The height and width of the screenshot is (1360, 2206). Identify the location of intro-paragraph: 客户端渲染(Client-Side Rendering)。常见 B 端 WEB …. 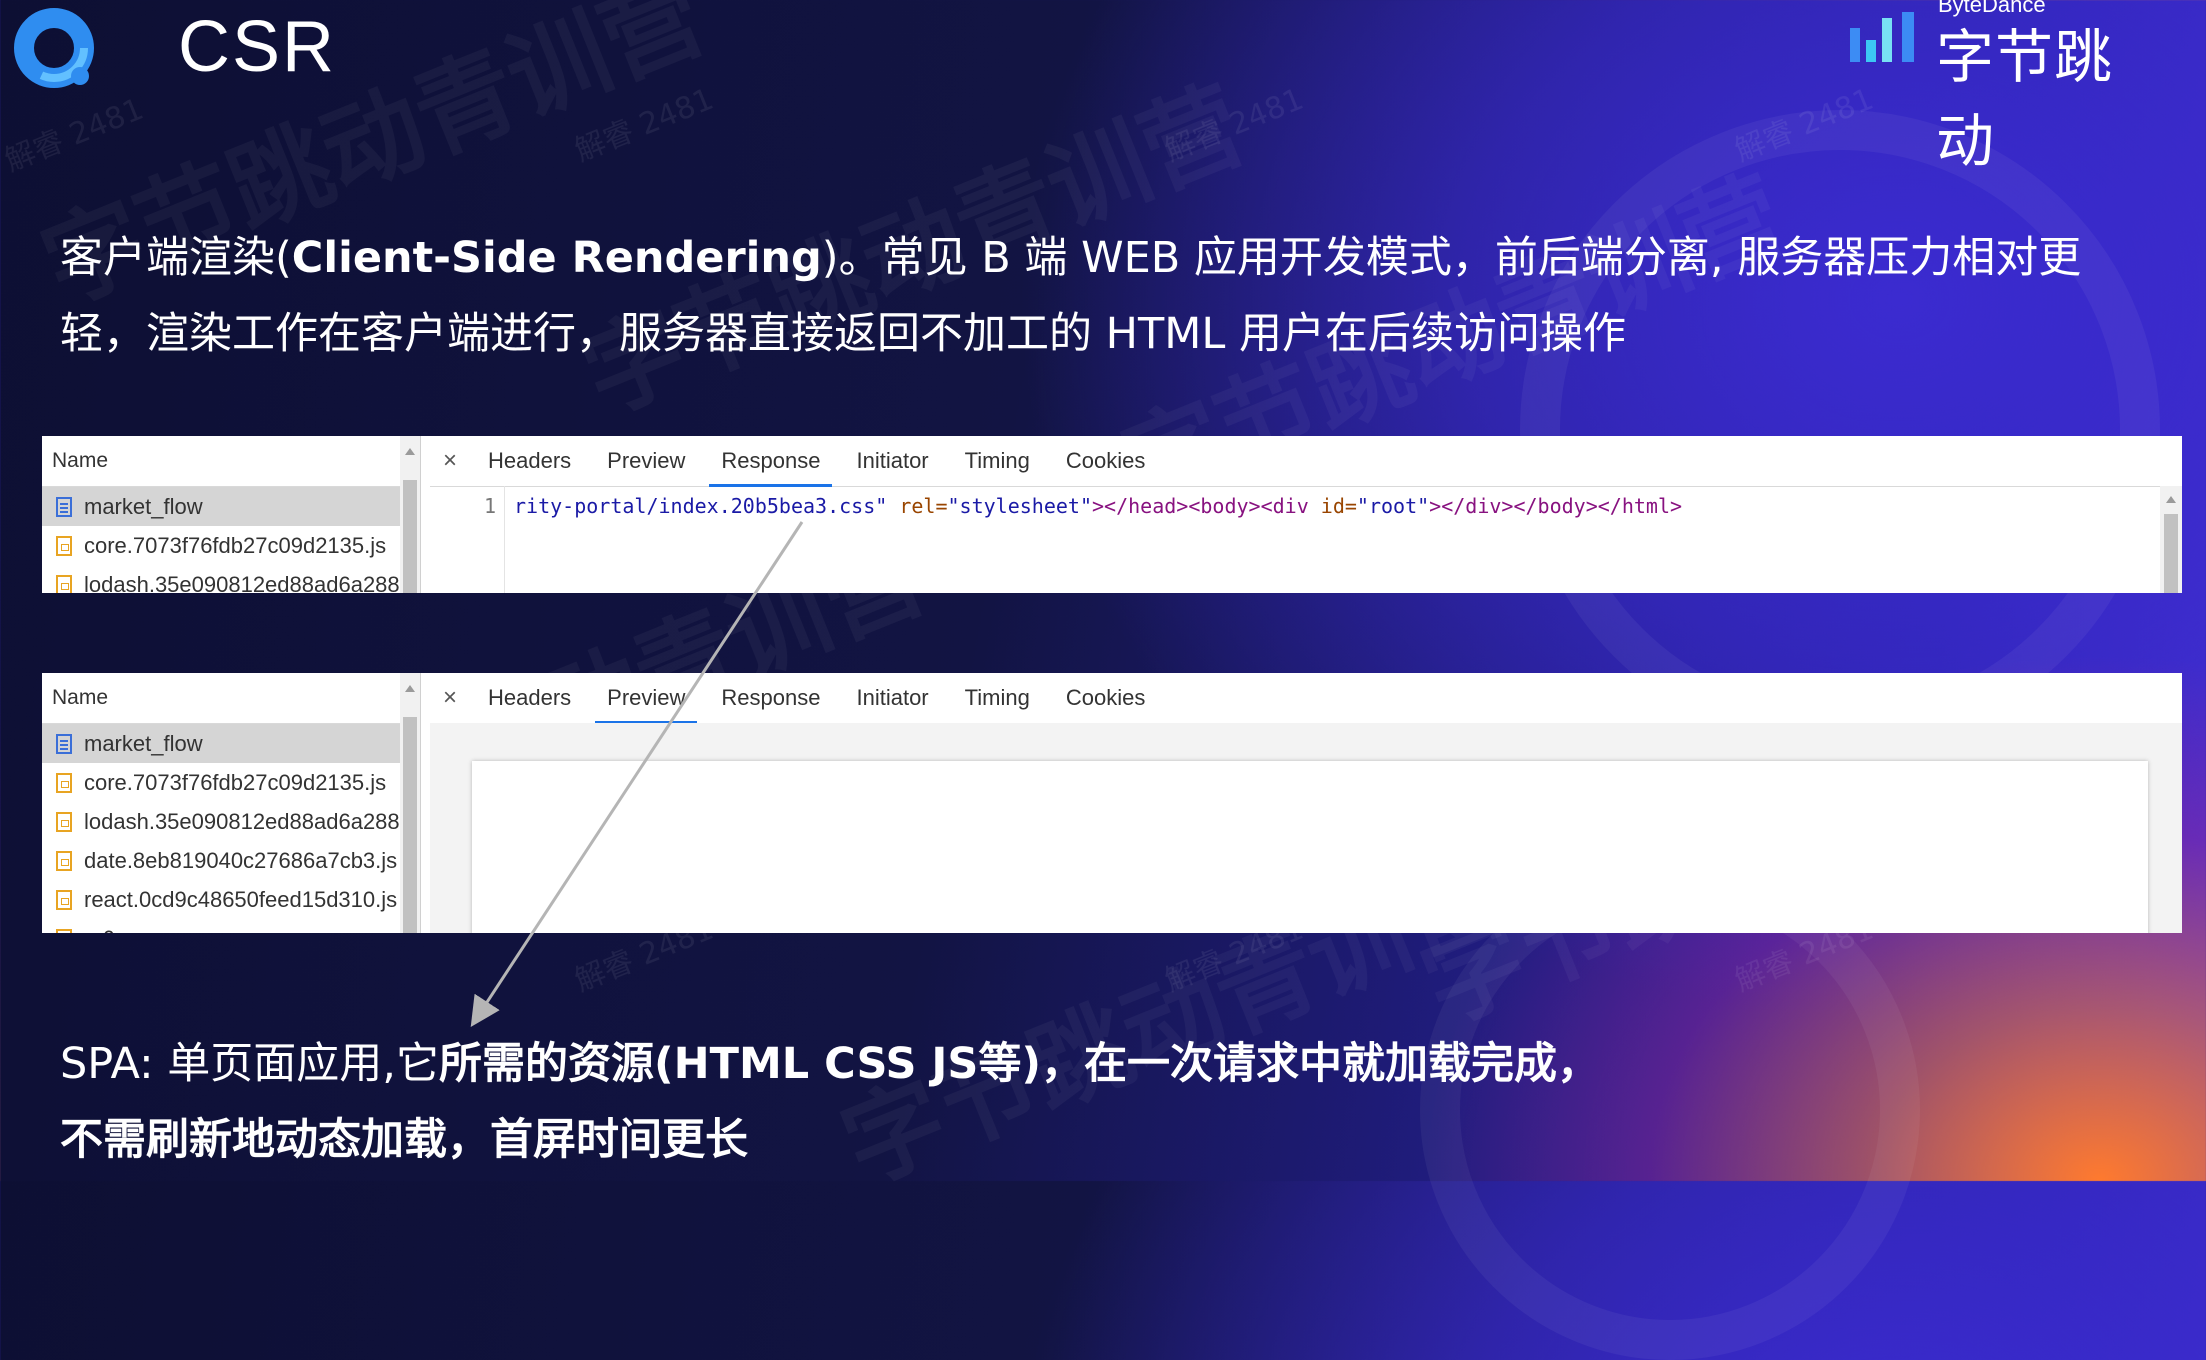
(1110, 296).